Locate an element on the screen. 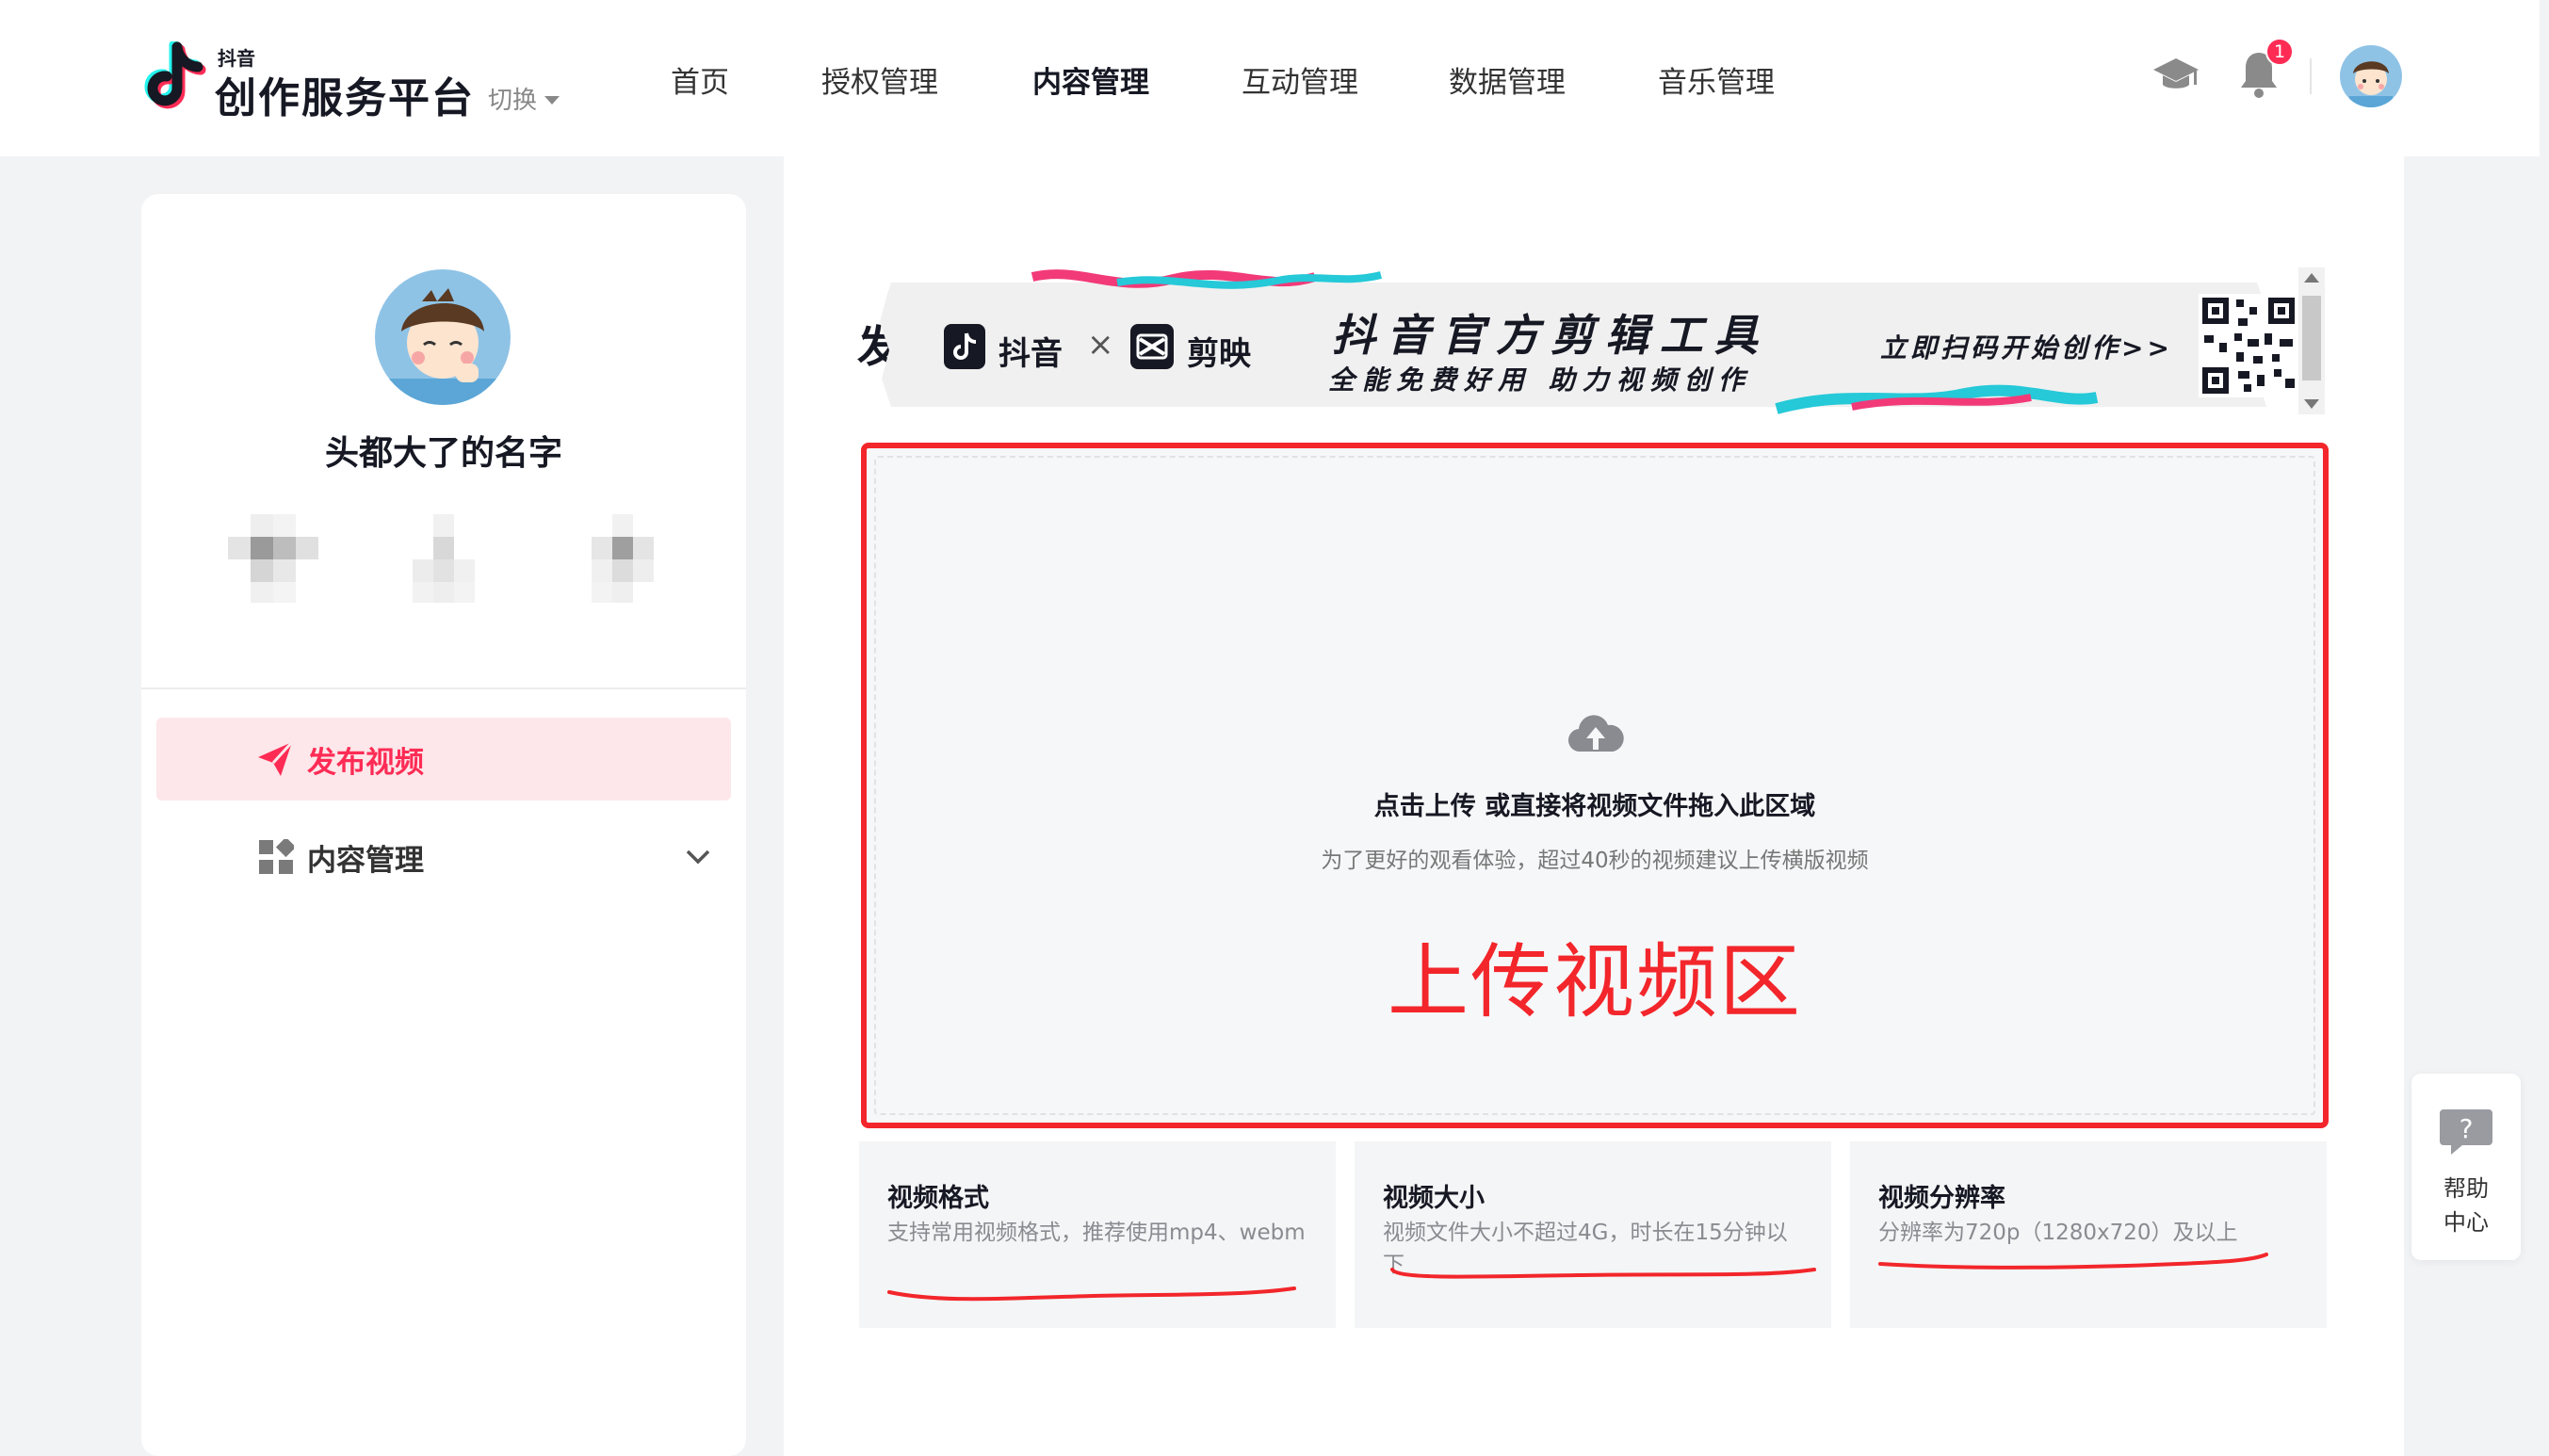 This screenshot has height=1456, width=2549. upload-title: 点击上传 或直接将视频文件拖入此区域 is located at coordinates (1594, 806).